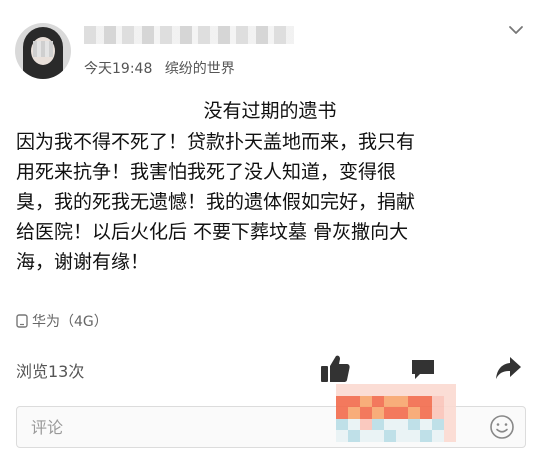 The height and width of the screenshot is (465, 540). I want to click on avatar-blur, so click(43, 49).